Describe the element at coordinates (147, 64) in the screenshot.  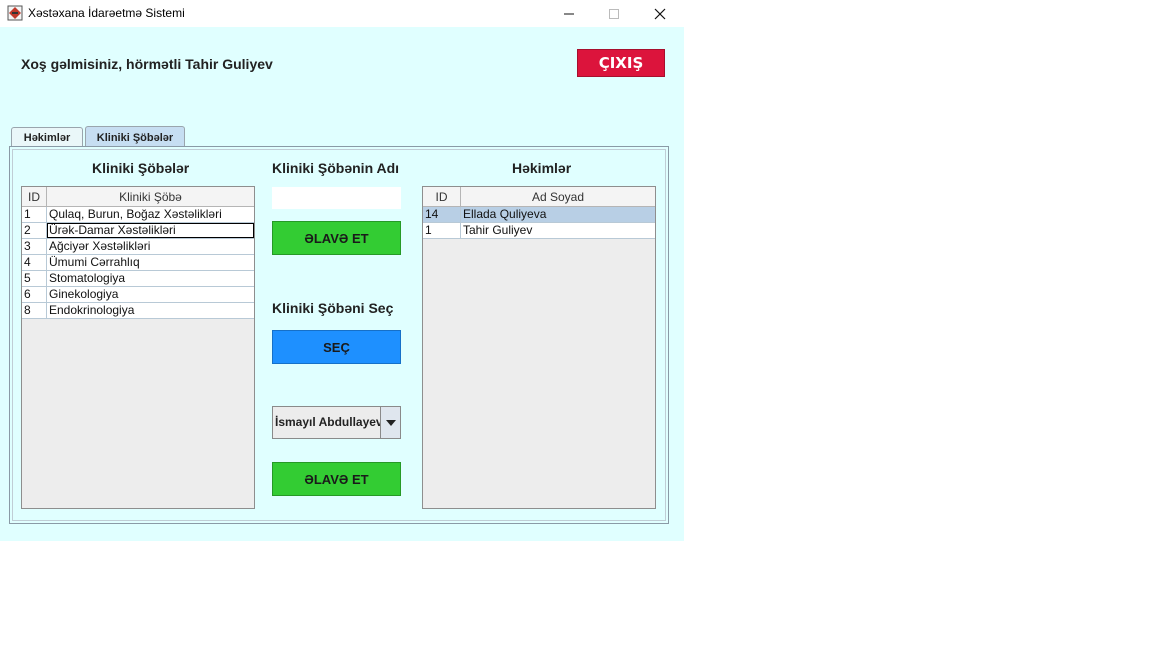
I see `welcome-message: Xoş gəlmisiniz, hörmətli Tahir Guliyev` at that location.